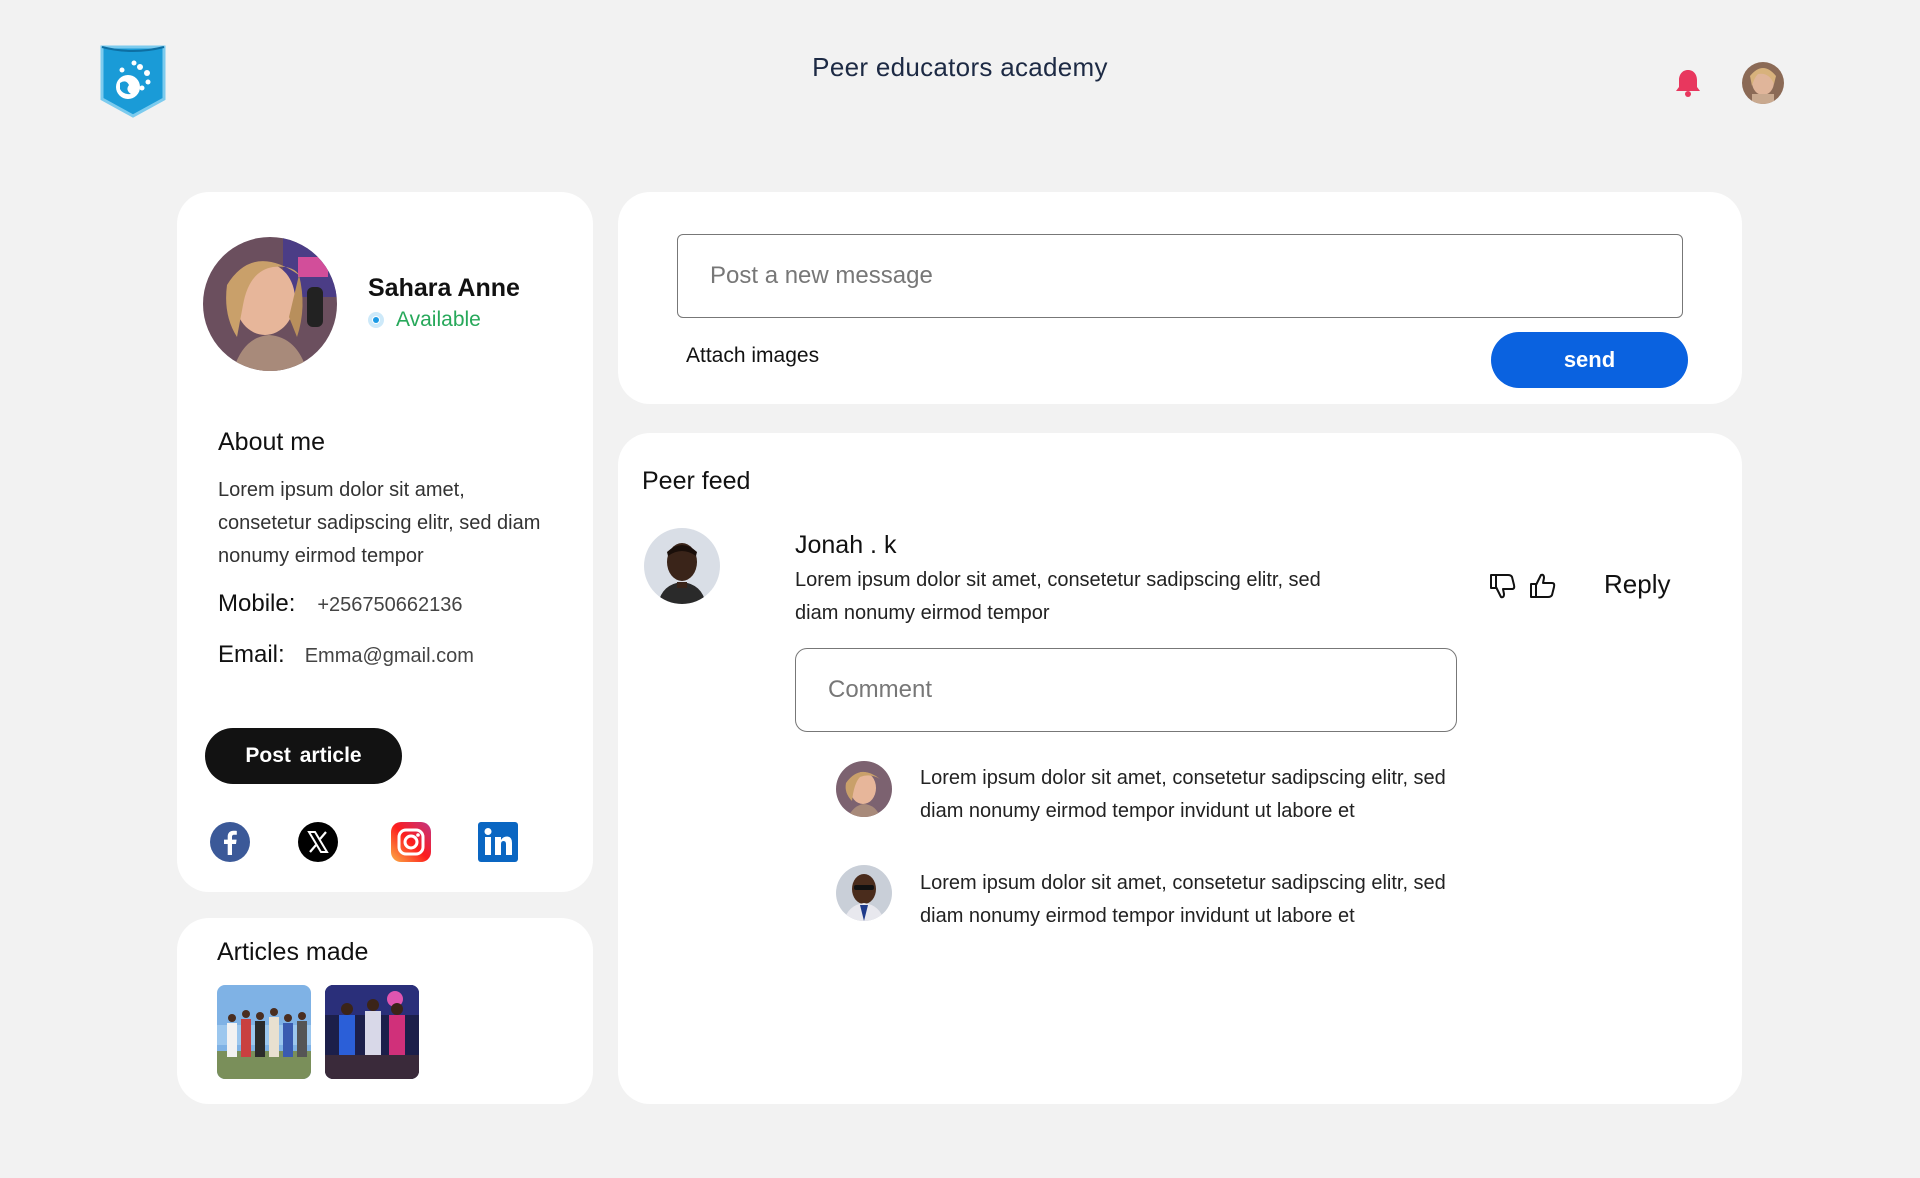  What do you see at coordinates (272, 442) in the screenshot?
I see `about-title: About me` at bounding box center [272, 442].